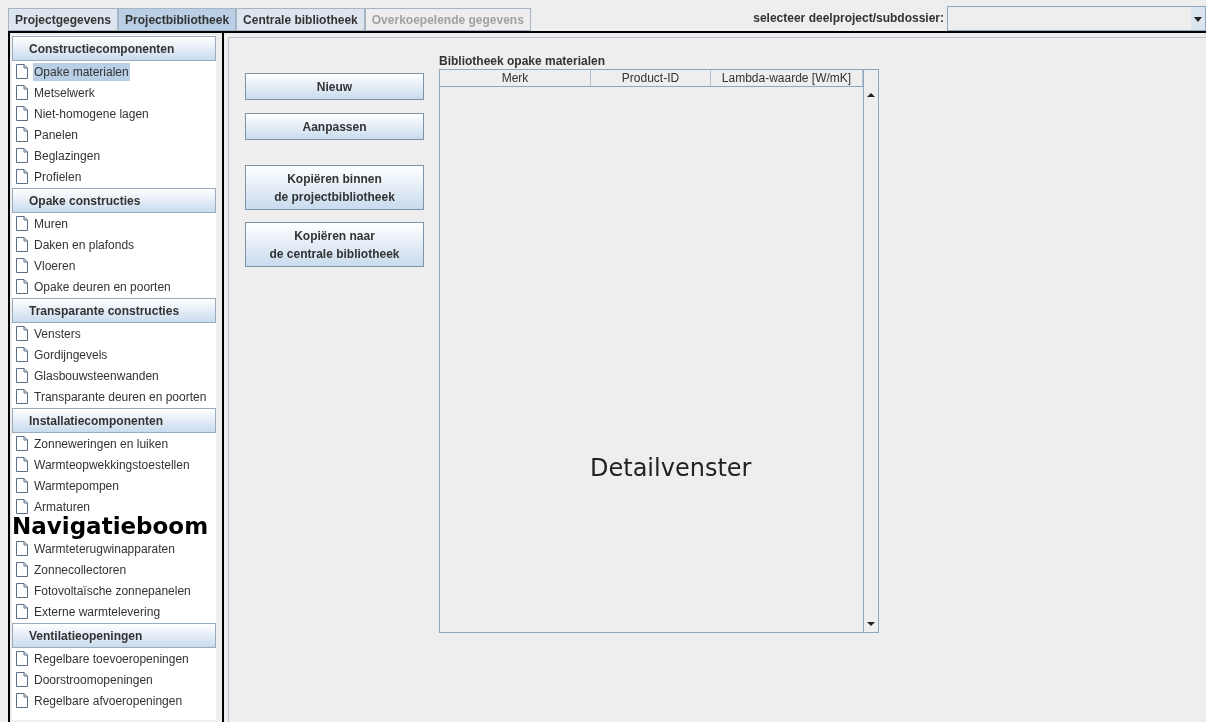  What do you see at coordinates (112, 464) in the screenshot?
I see `tree-item: Warmteopwekkingstoestellen` at bounding box center [112, 464].